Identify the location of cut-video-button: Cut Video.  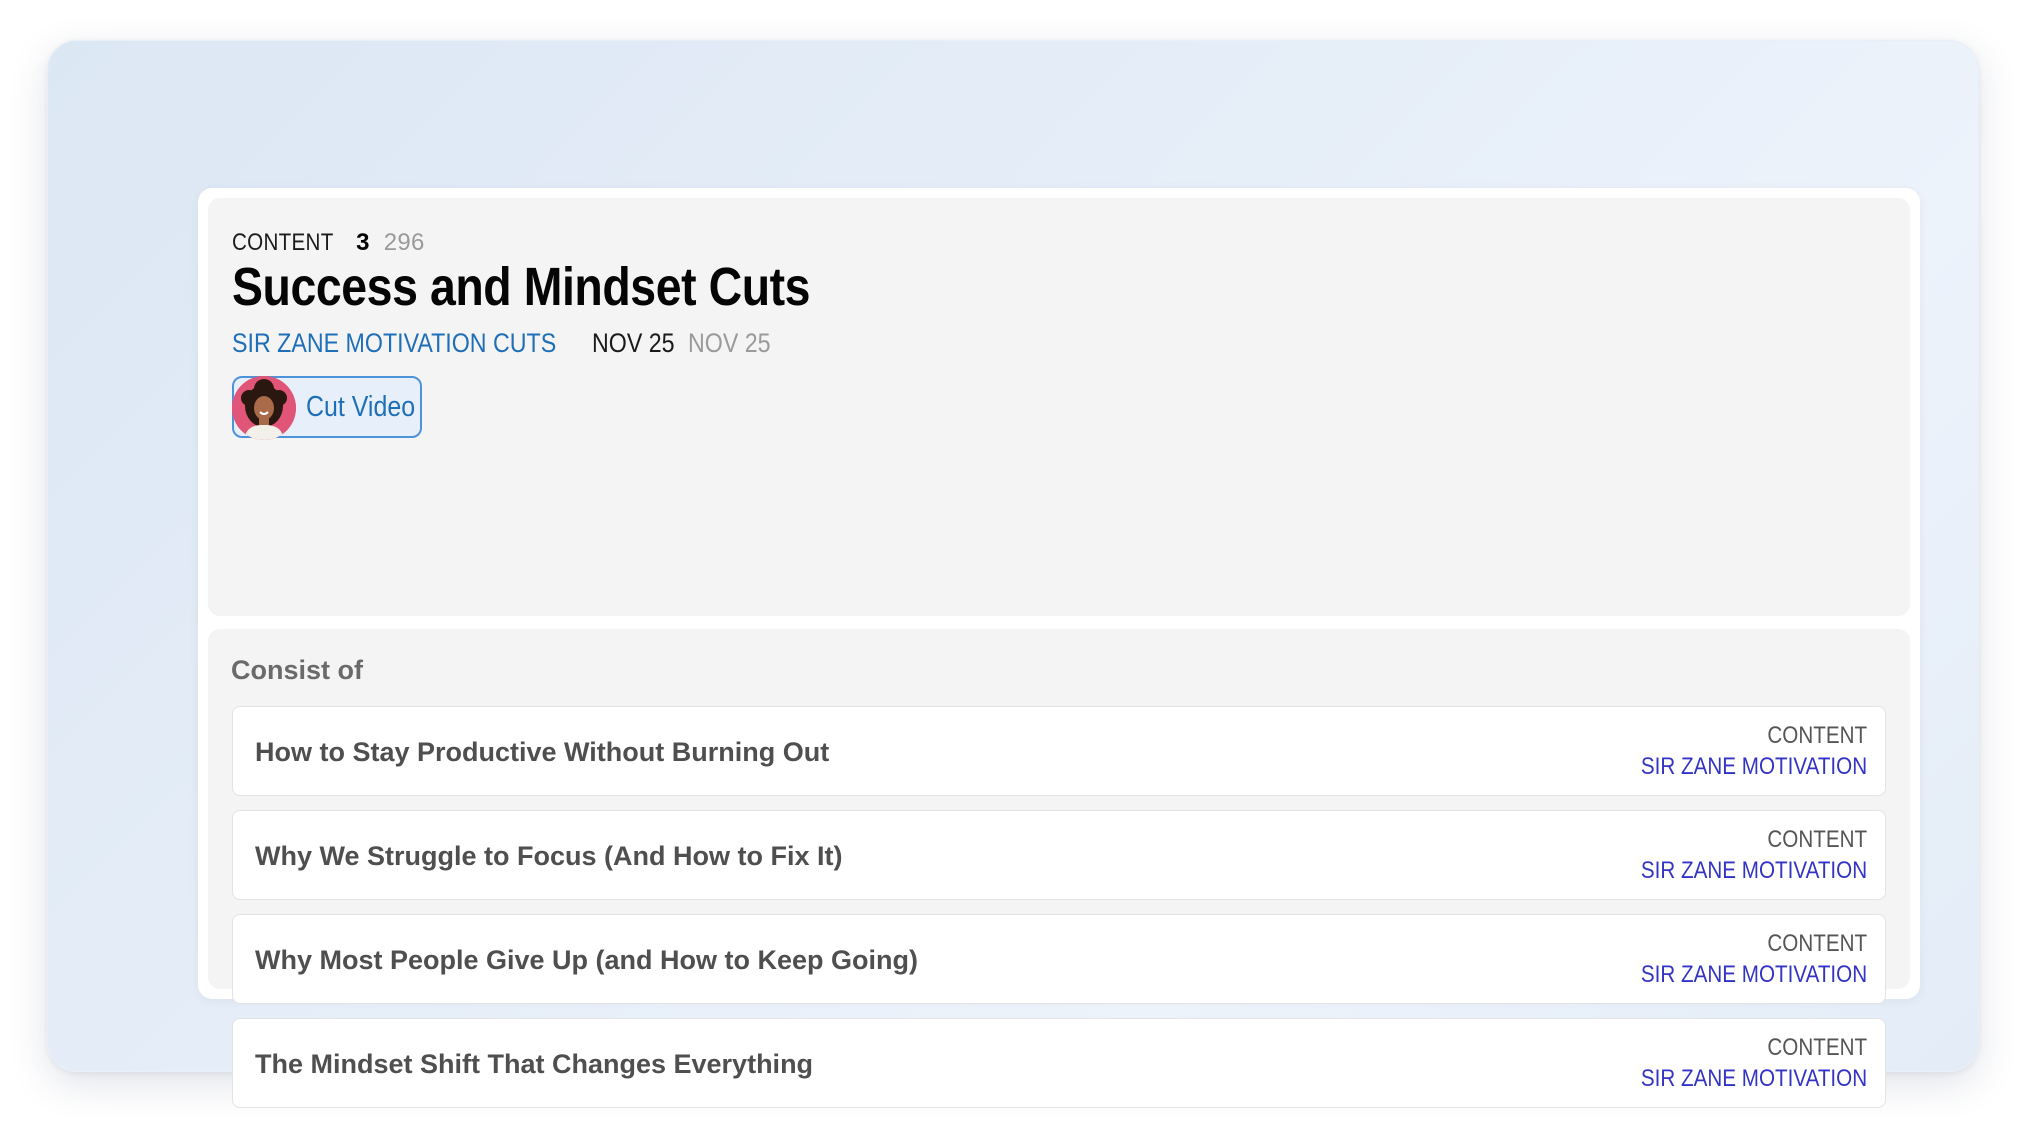
(327, 408).